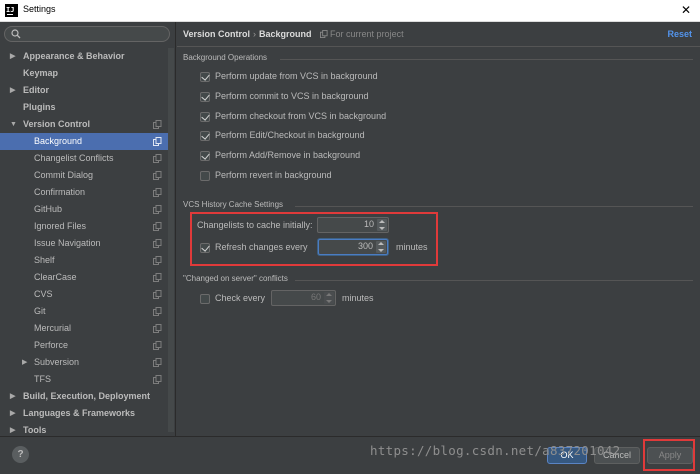 This screenshot has height=474, width=700. What do you see at coordinates (438, 46) in the screenshot?
I see `header-divider` at bounding box center [438, 46].